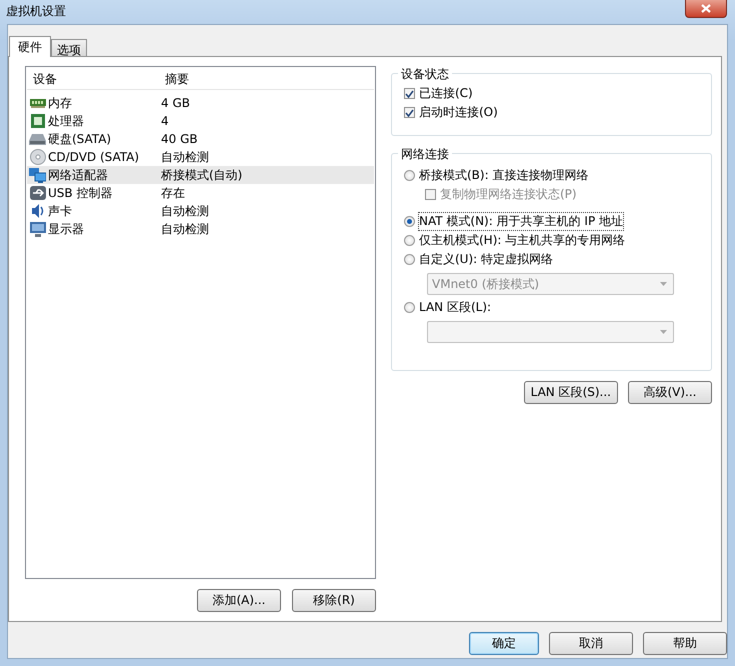 The height and width of the screenshot is (666, 735). Describe the element at coordinates (60, 103) in the screenshot. I see `device-name: 内存` at that location.